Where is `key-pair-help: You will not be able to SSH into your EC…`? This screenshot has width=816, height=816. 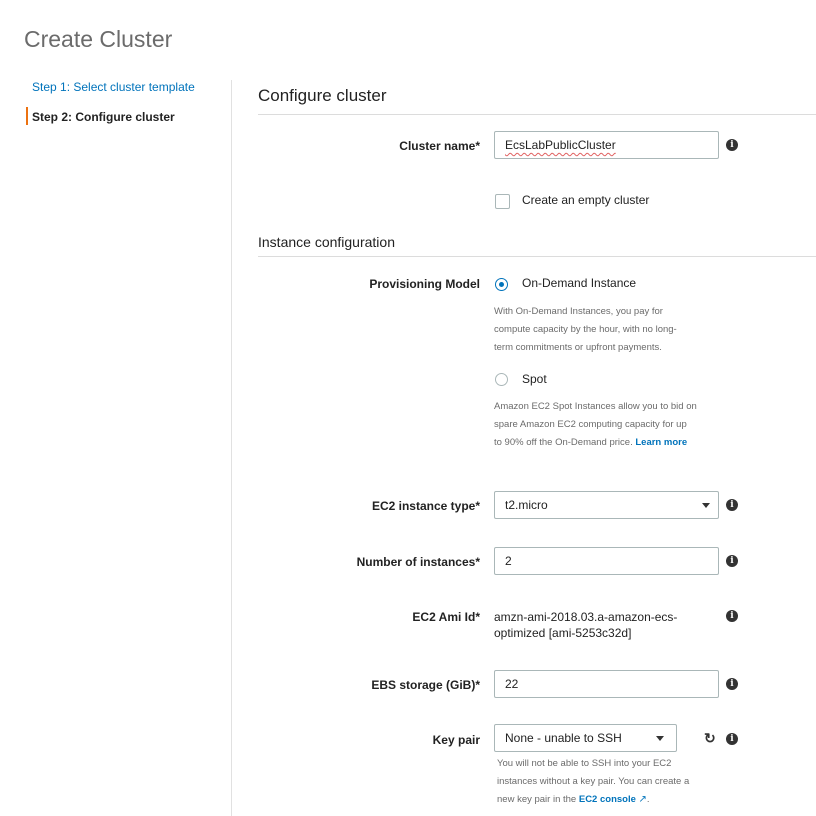
key-pair-help: You will not be able to SSH into your EC… is located at coordinates (609, 782).